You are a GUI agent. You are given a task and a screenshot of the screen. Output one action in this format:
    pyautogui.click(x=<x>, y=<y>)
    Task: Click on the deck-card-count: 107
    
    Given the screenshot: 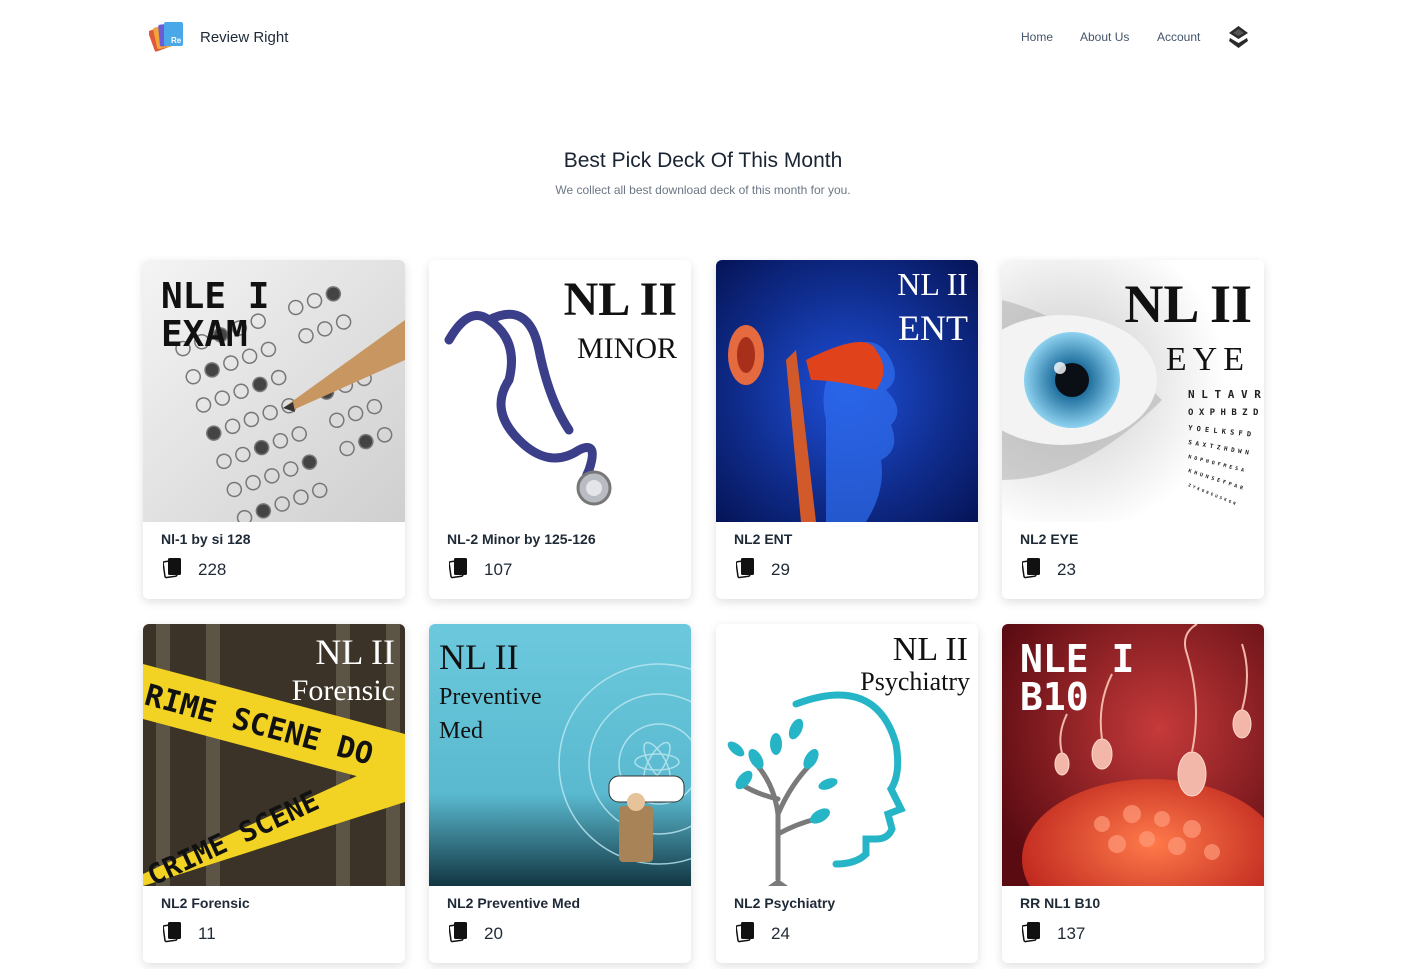 What is the action you would take?
    pyautogui.click(x=498, y=569)
    